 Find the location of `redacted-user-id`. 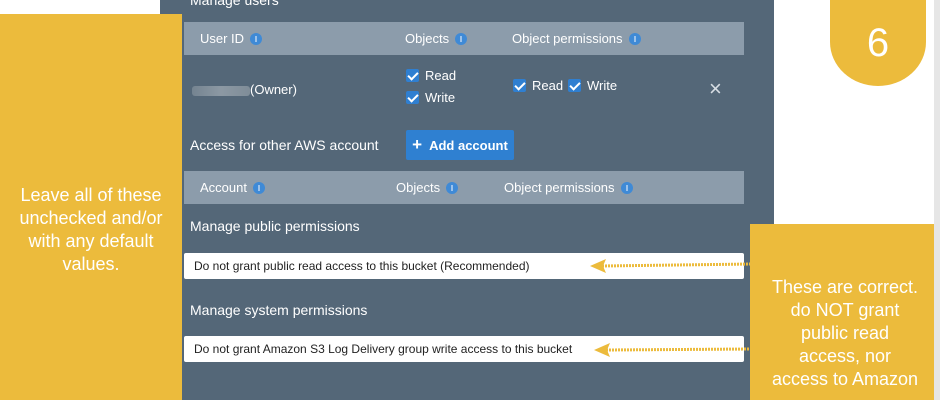

redacted-user-id is located at coordinates (221, 91).